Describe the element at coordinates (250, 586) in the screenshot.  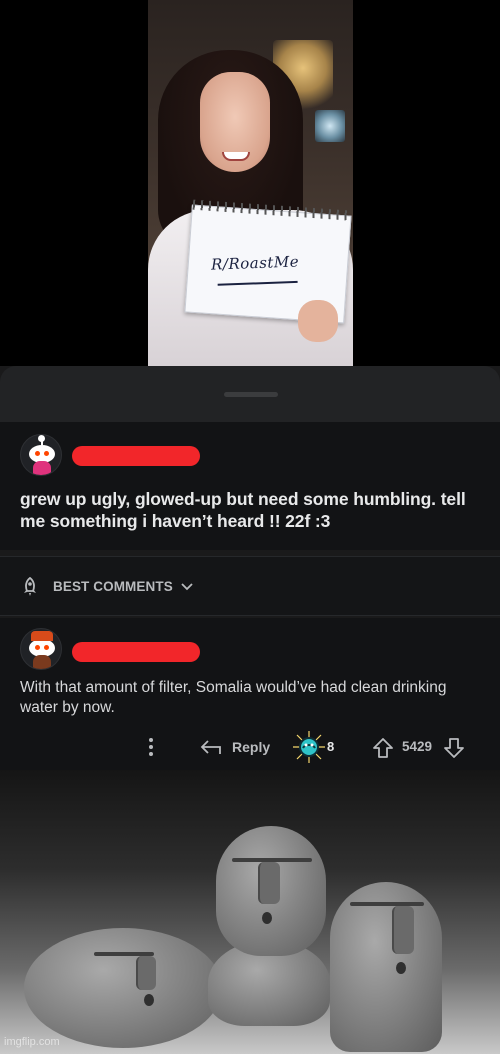
I see `comment-sort-bar: BEST COMMENTS` at that location.